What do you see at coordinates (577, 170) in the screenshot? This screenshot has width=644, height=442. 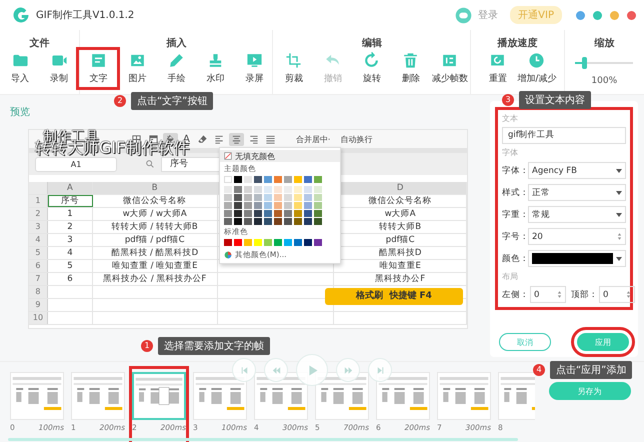 I see `dropdown: Agency FB` at bounding box center [577, 170].